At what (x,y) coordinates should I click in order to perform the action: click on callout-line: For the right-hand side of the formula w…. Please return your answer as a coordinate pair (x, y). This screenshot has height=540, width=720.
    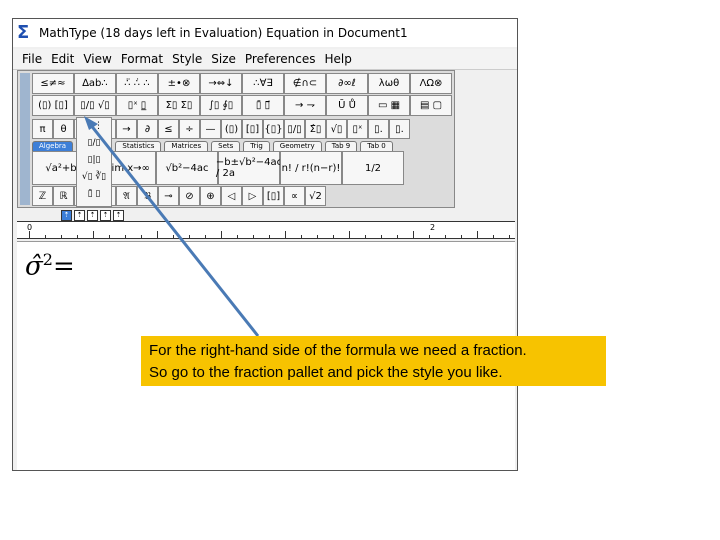
    Looking at the image, I should click on (338, 350).